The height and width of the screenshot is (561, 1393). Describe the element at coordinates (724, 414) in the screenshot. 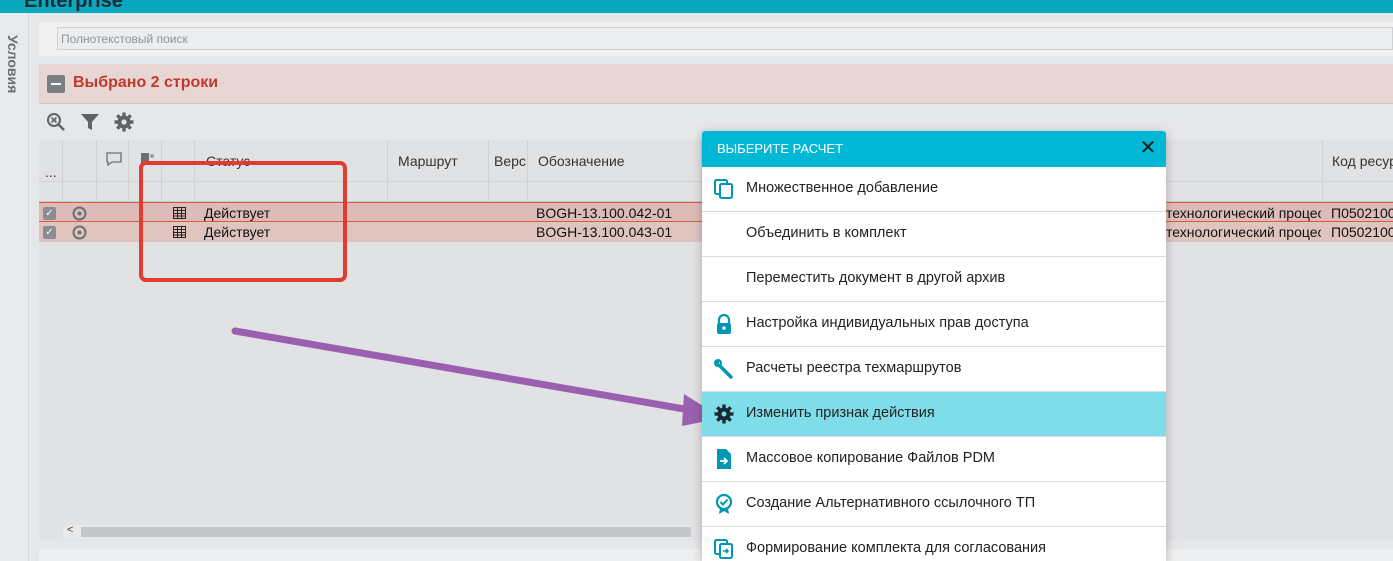

I see `gear-icon` at that location.